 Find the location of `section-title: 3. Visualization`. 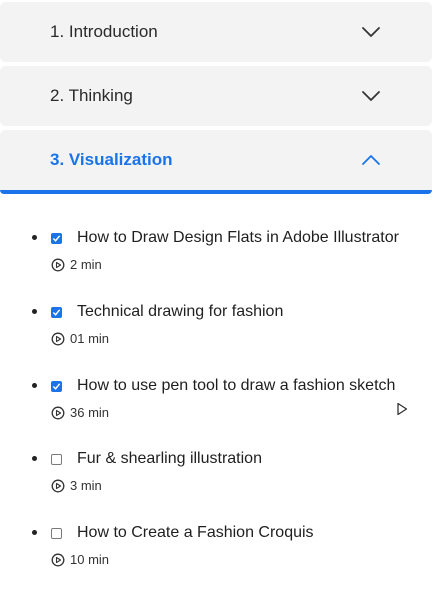

section-title: 3. Visualization is located at coordinates (111, 159).